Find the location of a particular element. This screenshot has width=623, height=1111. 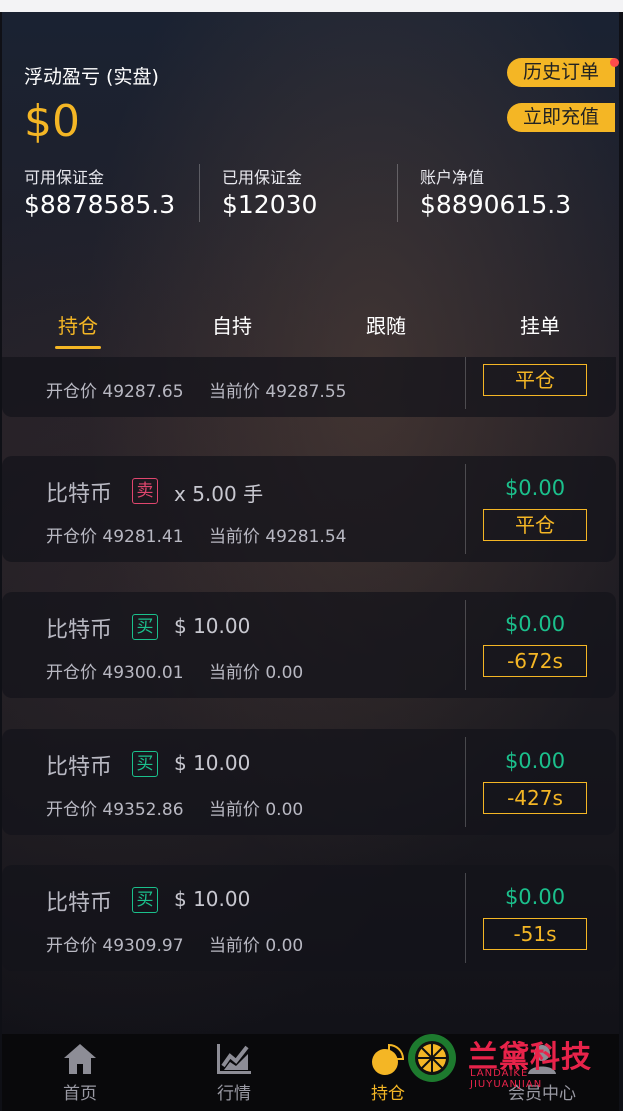

nav-market: 行情 is located at coordinates (234, 1072).